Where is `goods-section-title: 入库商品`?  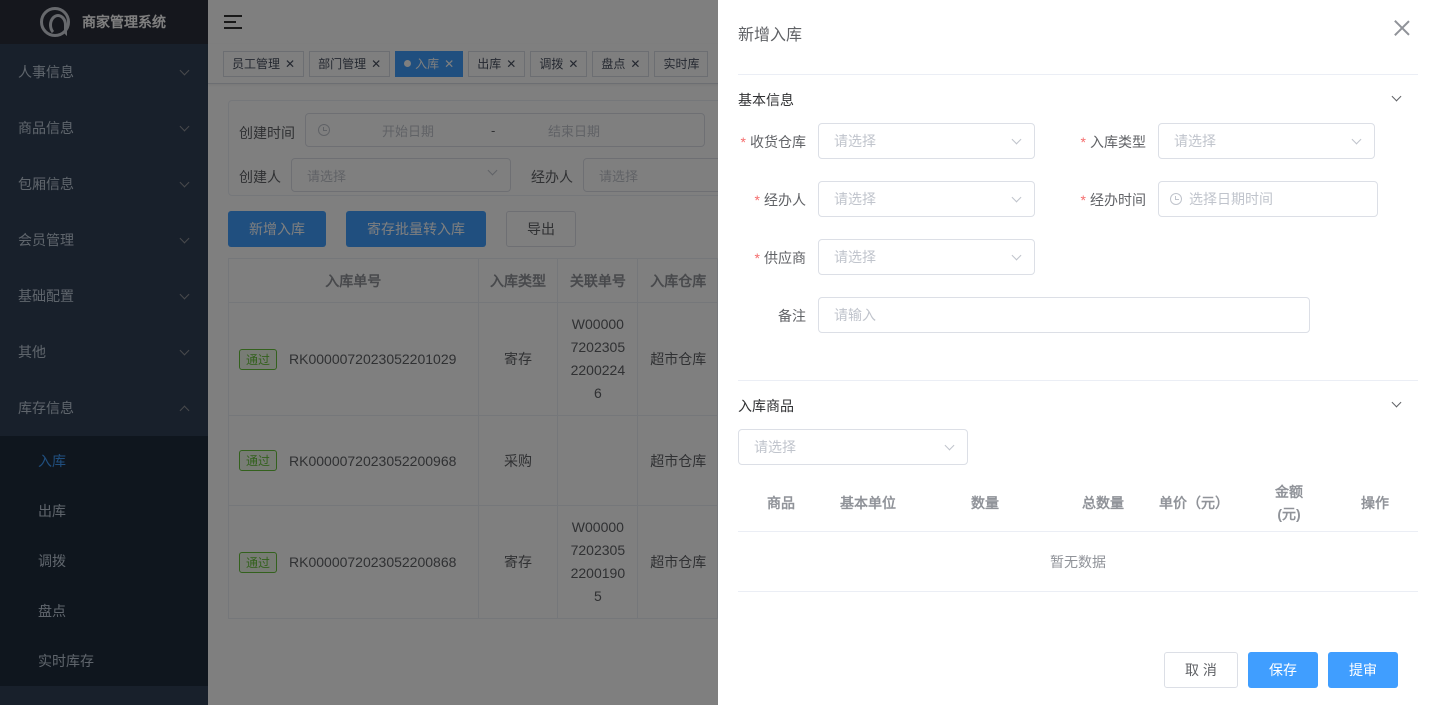 goods-section-title: 入库商品 is located at coordinates (766, 406).